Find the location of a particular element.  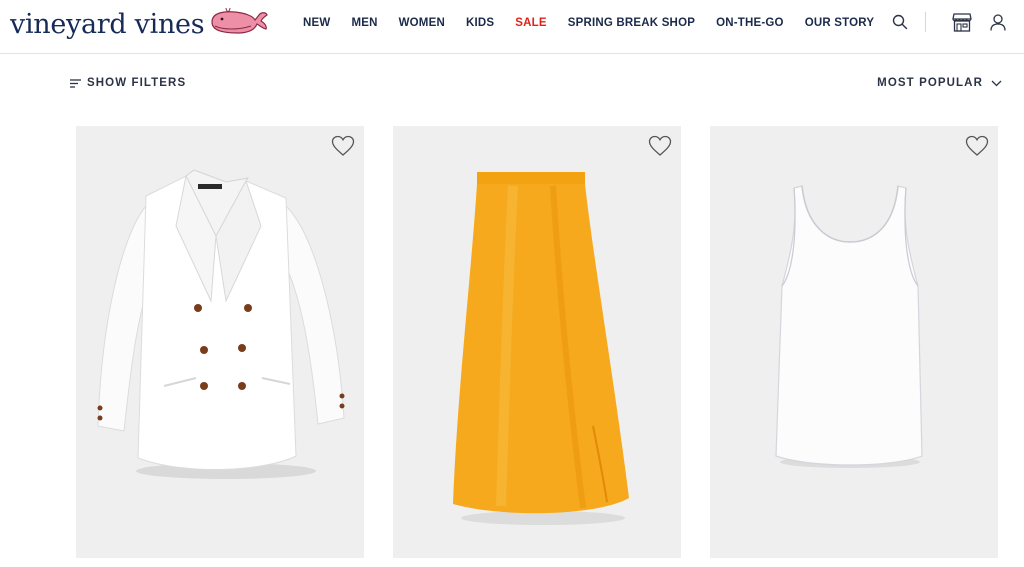

brand-name: vineyard vines is located at coordinates (107, 24).